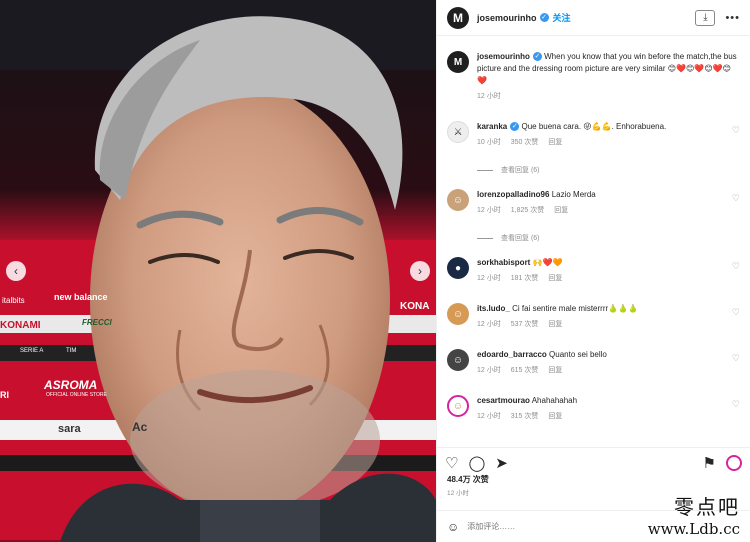 The height and width of the screenshot is (542, 750). Describe the element at coordinates (489, 96) in the screenshot. I see `caption-time: 12 小时` at that location.